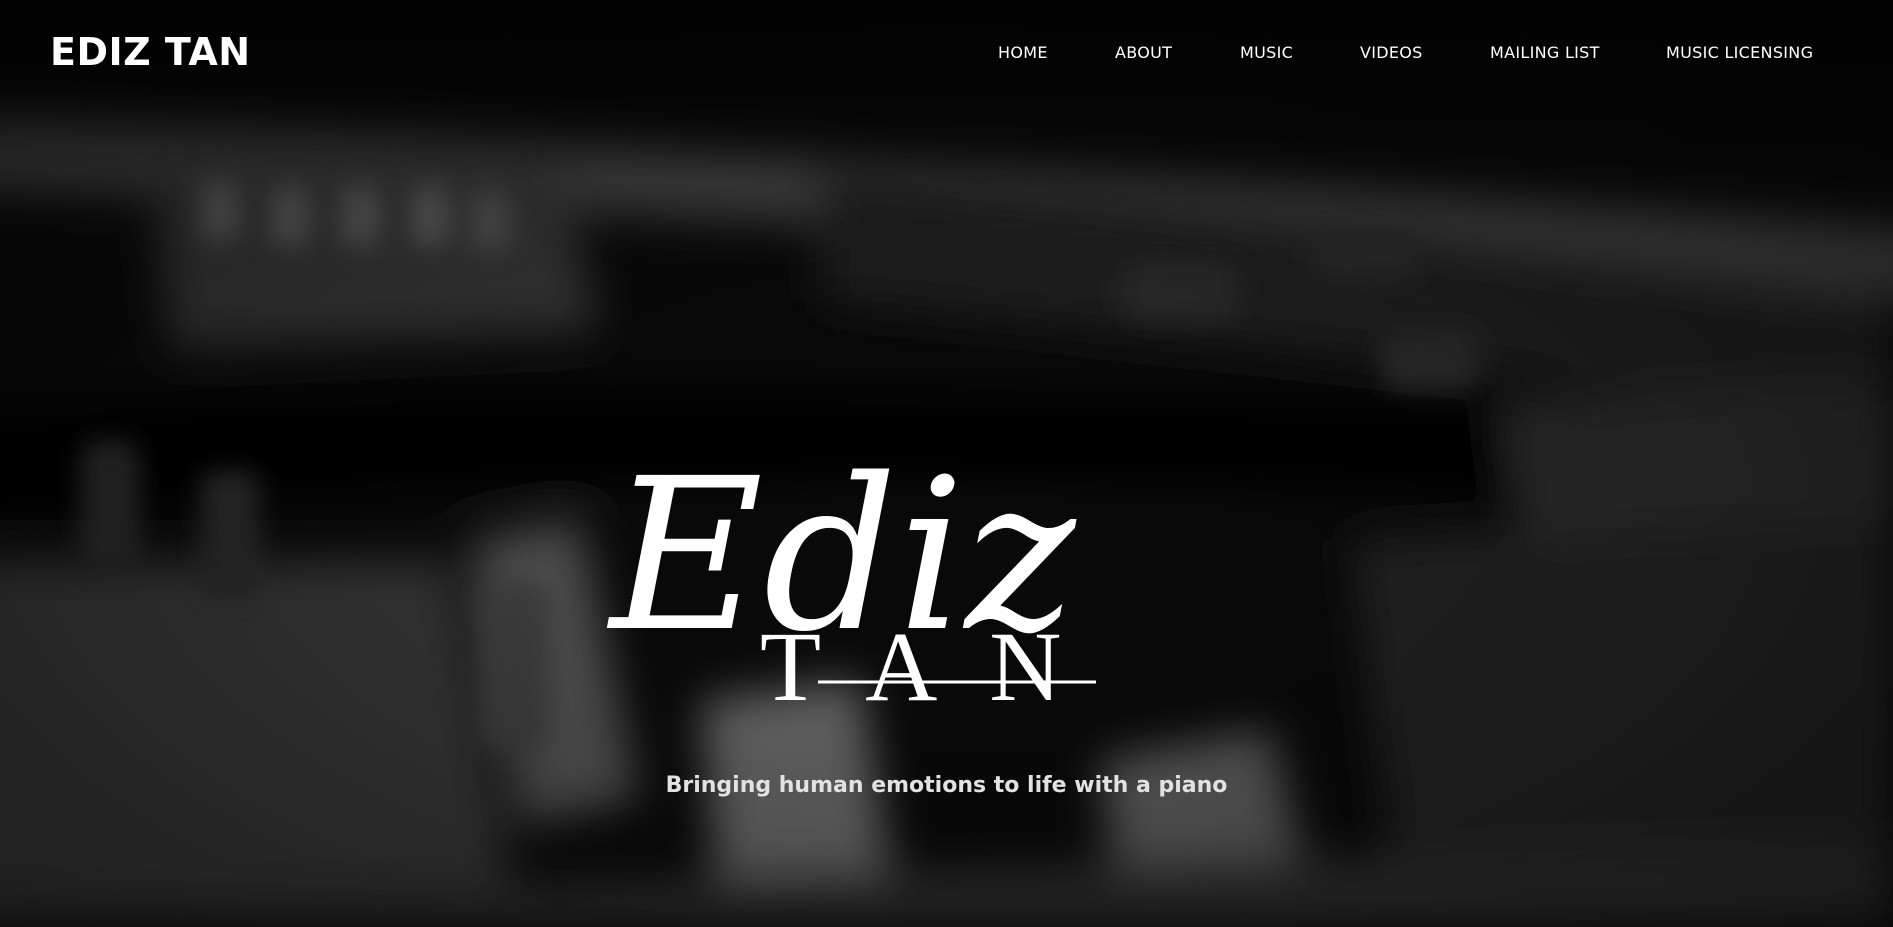  What do you see at coordinates (1545, 52) in the screenshot?
I see `nav-link-mailing-list: MAILING LIST` at bounding box center [1545, 52].